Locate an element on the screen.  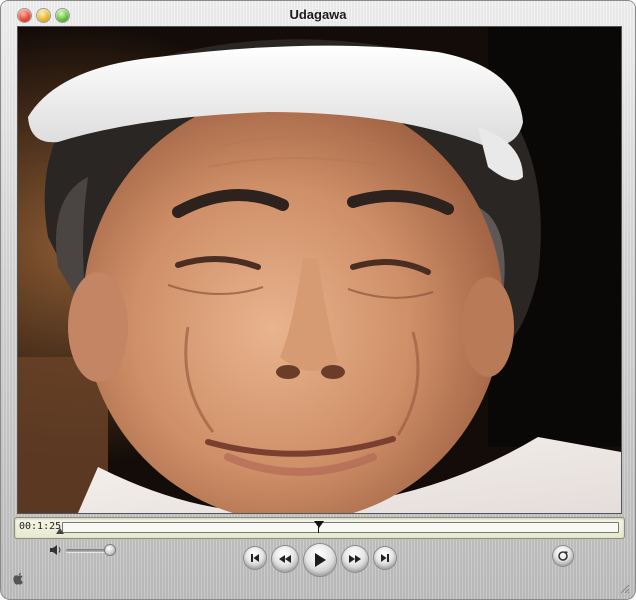
skip-to-start-icon is located at coordinates (255, 558).